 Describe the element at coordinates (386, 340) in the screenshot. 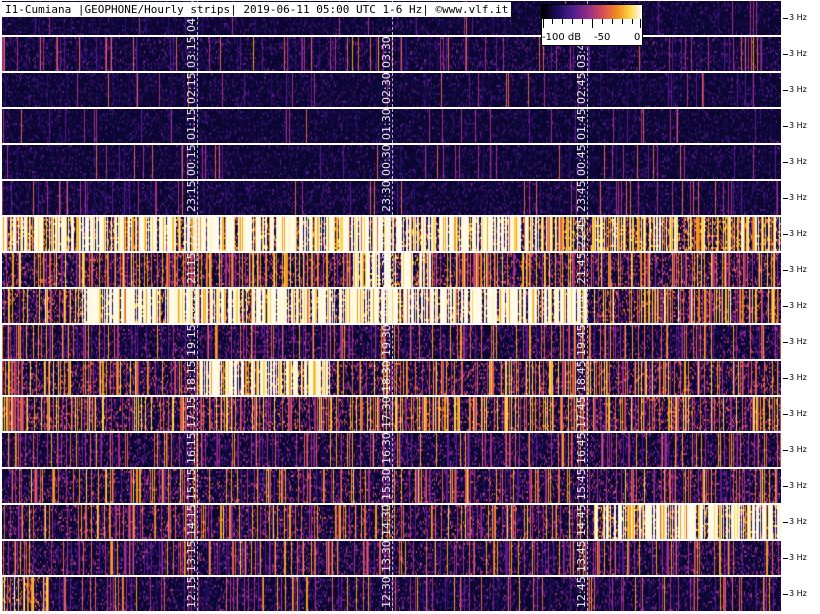

I see `time-label: 19:30` at that location.